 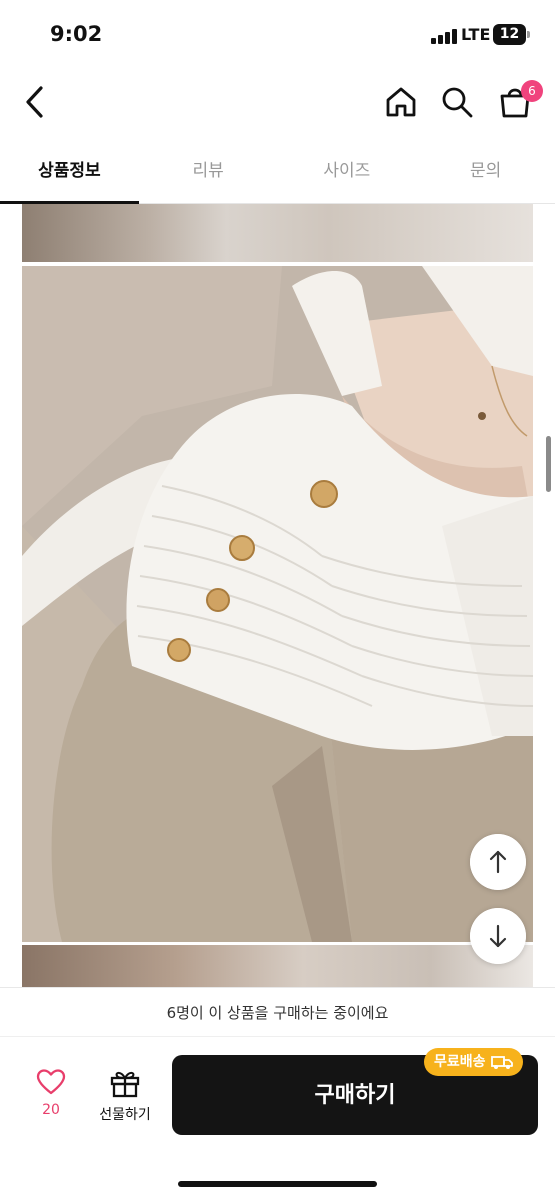 I want to click on battery-icon: 12, so click(x=509, y=34).